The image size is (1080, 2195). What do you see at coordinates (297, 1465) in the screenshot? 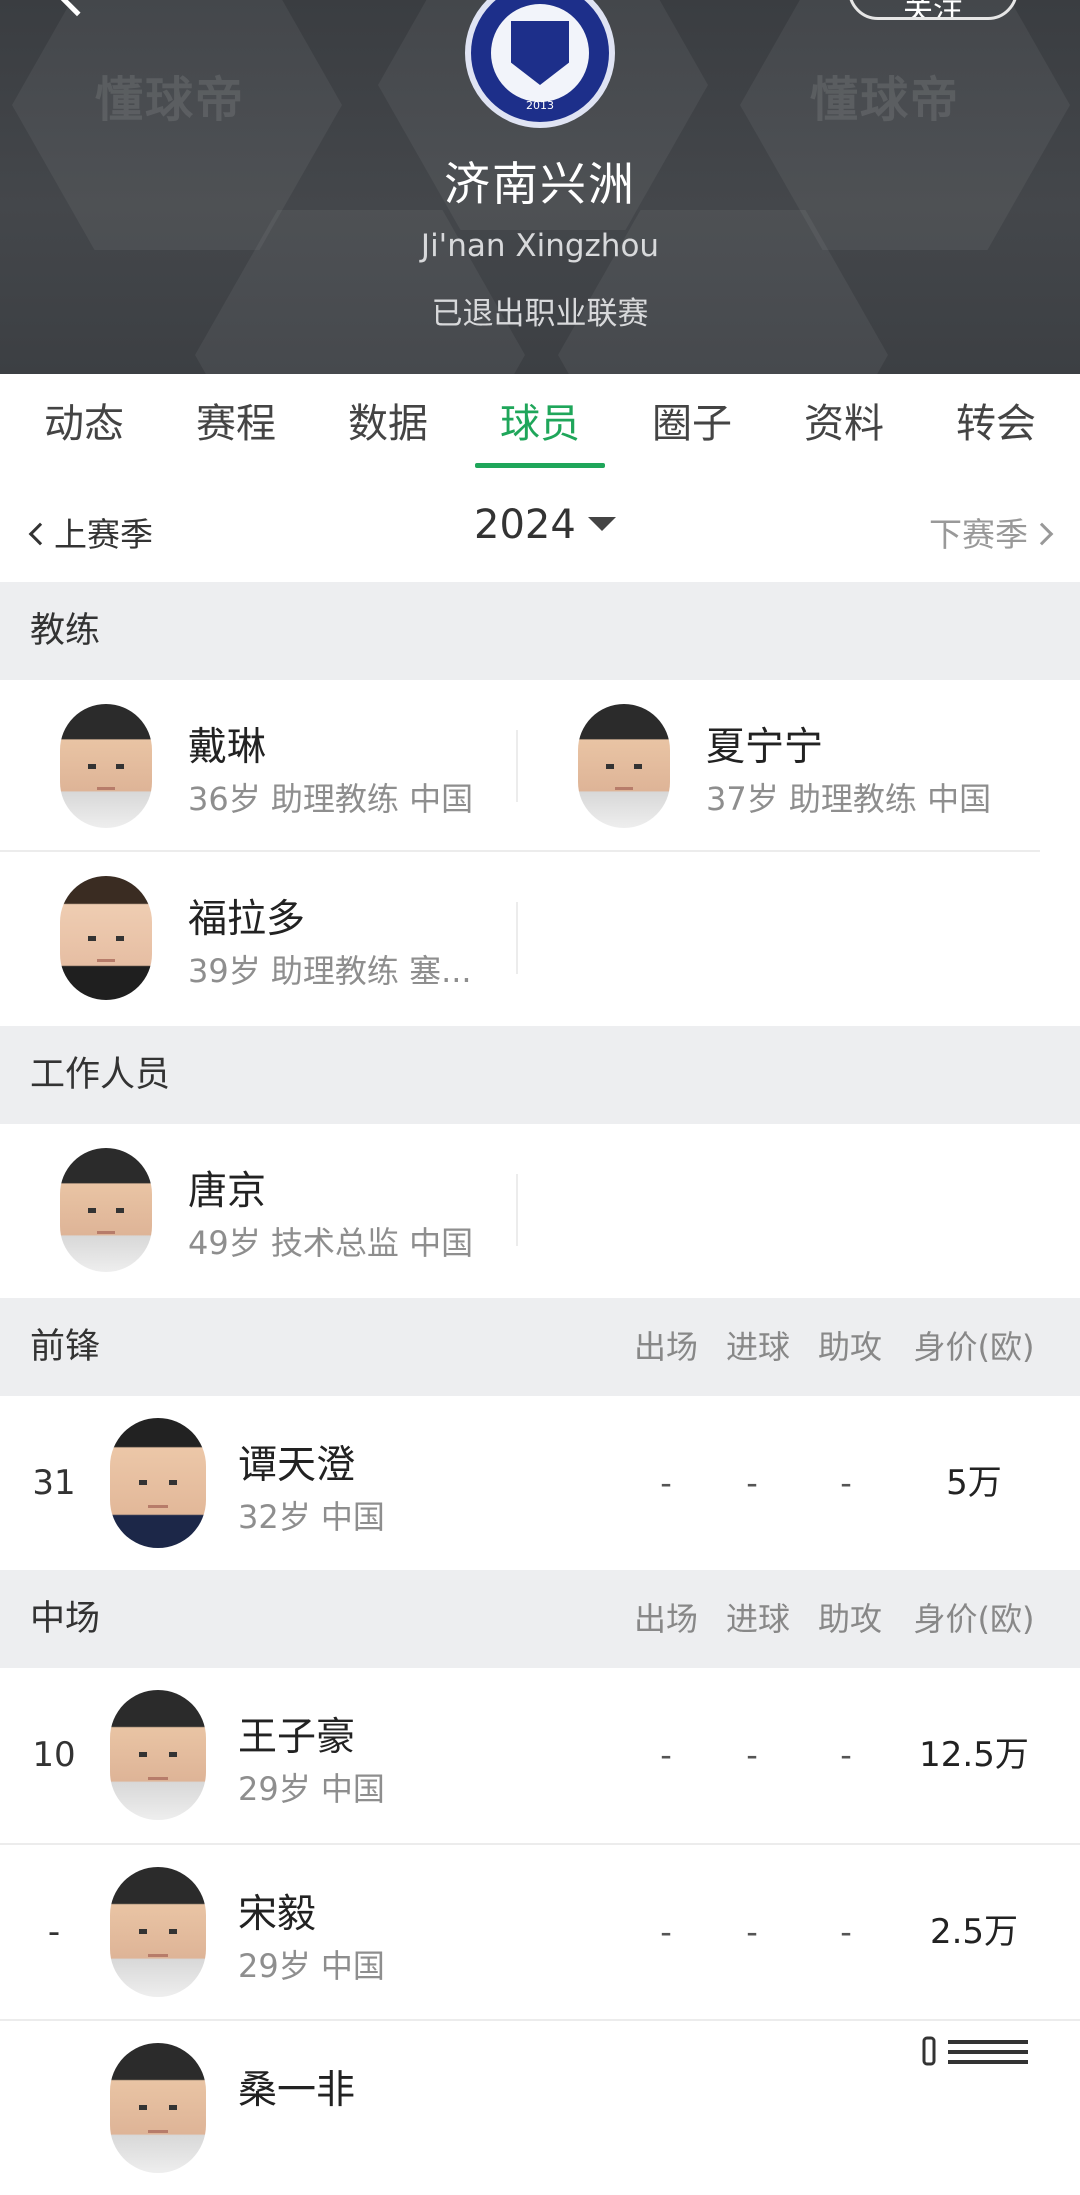
I see `player-name: 谭天澄` at bounding box center [297, 1465].